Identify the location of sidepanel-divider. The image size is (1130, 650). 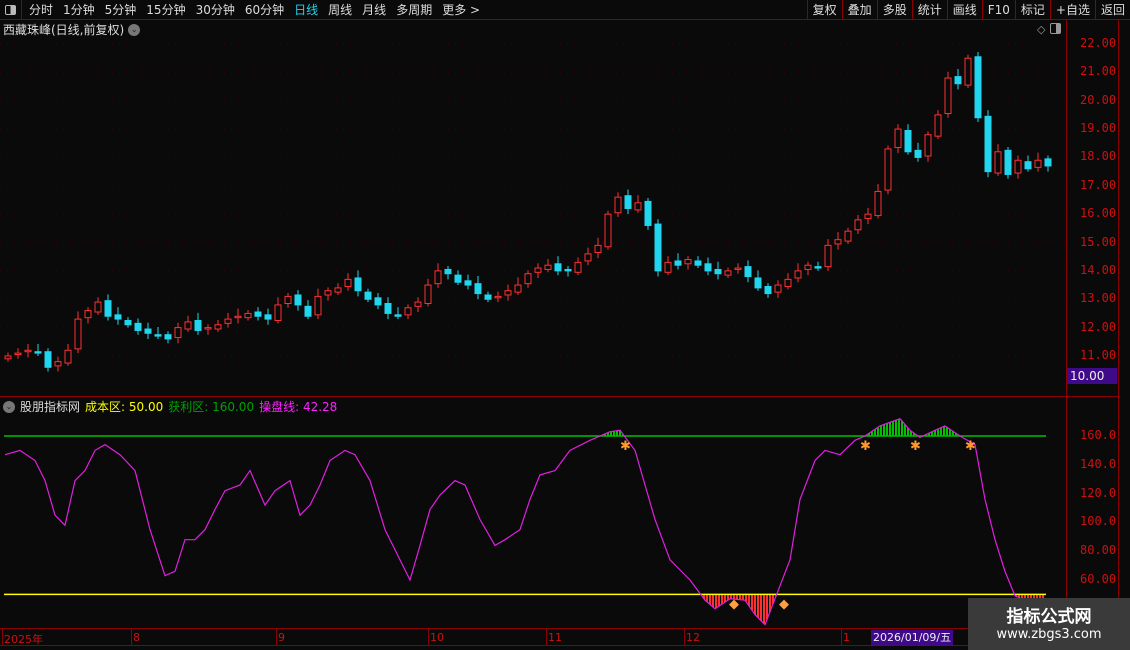
(1118, 335).